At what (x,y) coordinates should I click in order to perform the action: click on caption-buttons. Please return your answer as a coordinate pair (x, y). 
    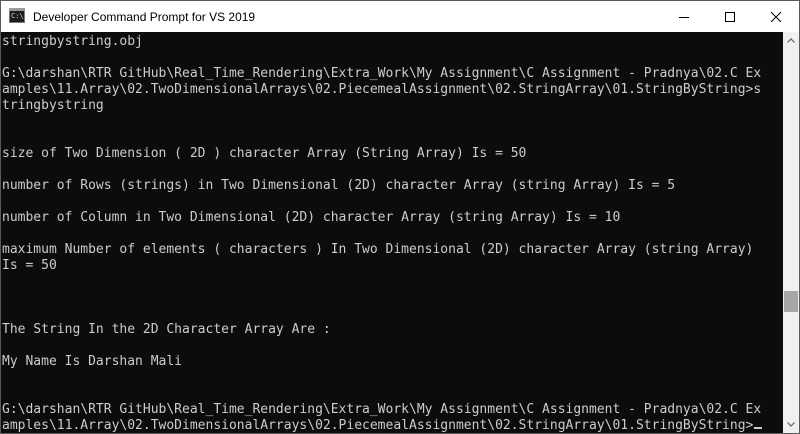
    Looking at the image, I should click on (730, 16).